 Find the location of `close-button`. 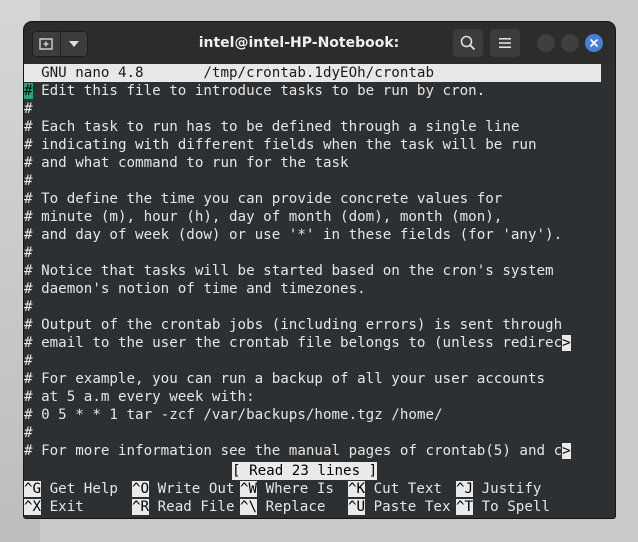

close-button is located at coordinates (594, 43).